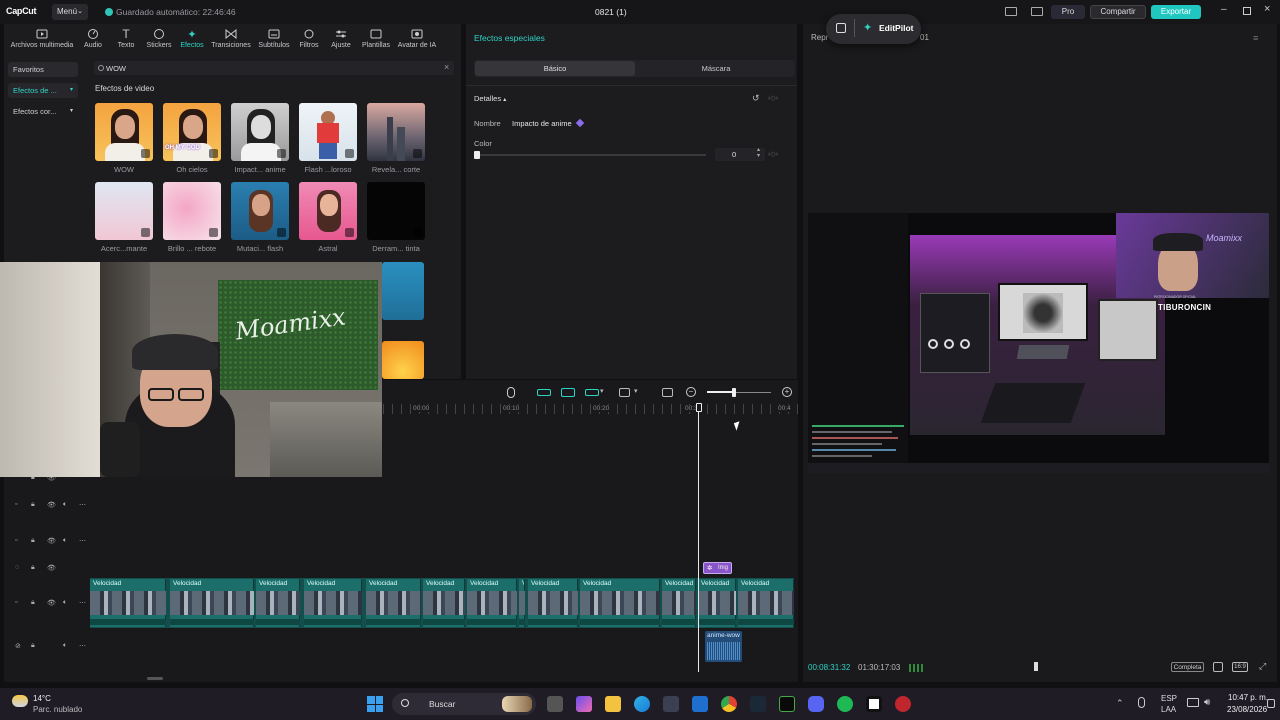 Image resolution: width=1280 pixels, height=720 pixels. What do you see at coordinates (1036, 666) in the screenshot?
I see `pause-icon` at bounding box center [1036, 666].